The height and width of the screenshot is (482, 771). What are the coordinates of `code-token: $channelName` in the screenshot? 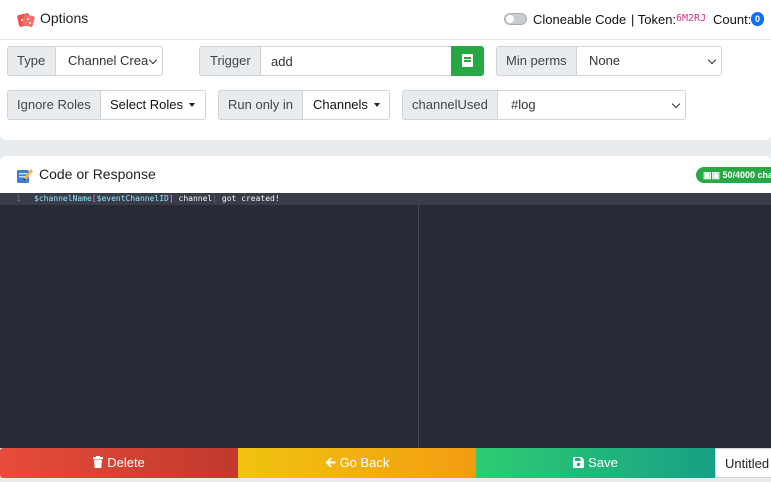 It's located at (63, 198).